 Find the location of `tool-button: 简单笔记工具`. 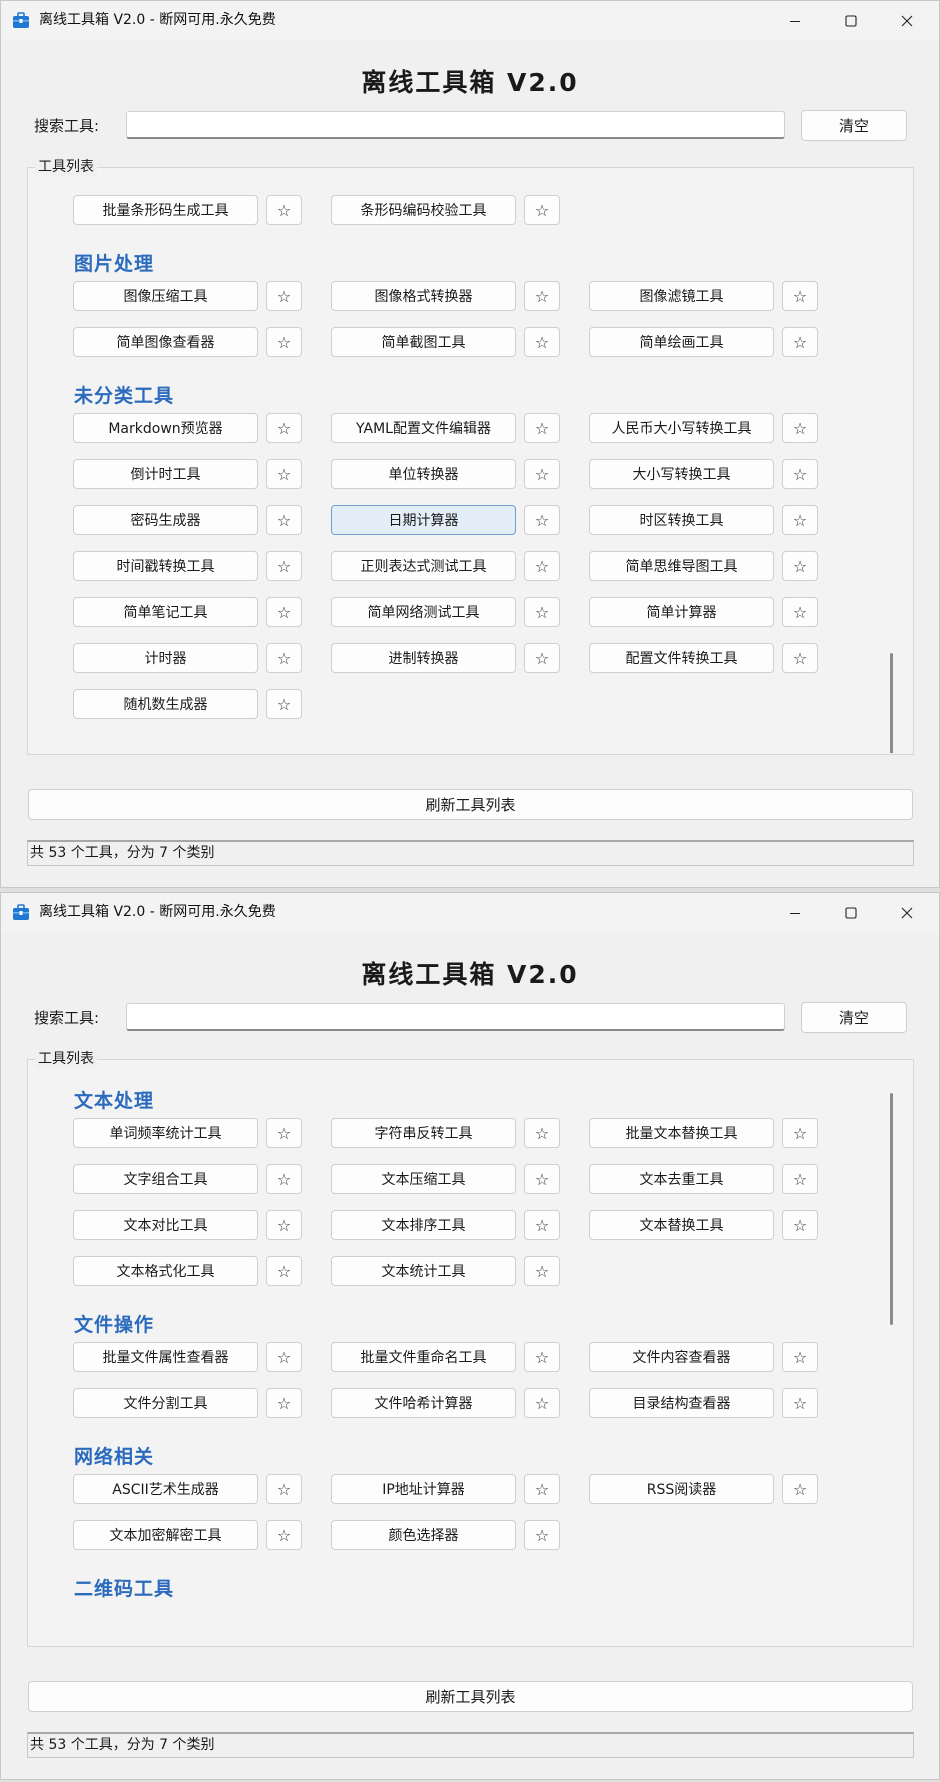

tool-button: 简单笔记工具 is located at coordinates (165, 612).